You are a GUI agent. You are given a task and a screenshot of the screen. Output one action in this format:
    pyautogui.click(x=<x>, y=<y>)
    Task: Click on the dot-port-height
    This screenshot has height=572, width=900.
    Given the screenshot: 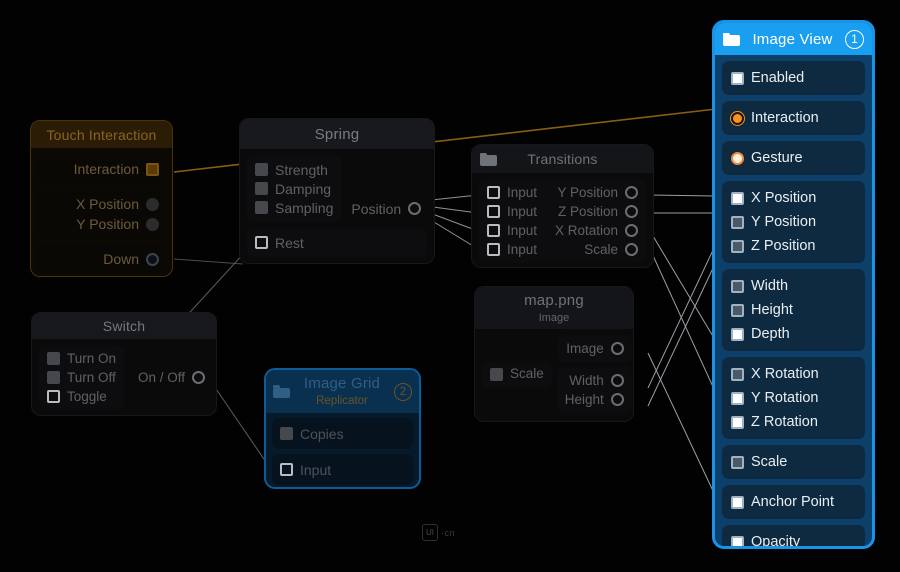 What is the action you would take?
    pyautogui.click(x=617, y=399)
    